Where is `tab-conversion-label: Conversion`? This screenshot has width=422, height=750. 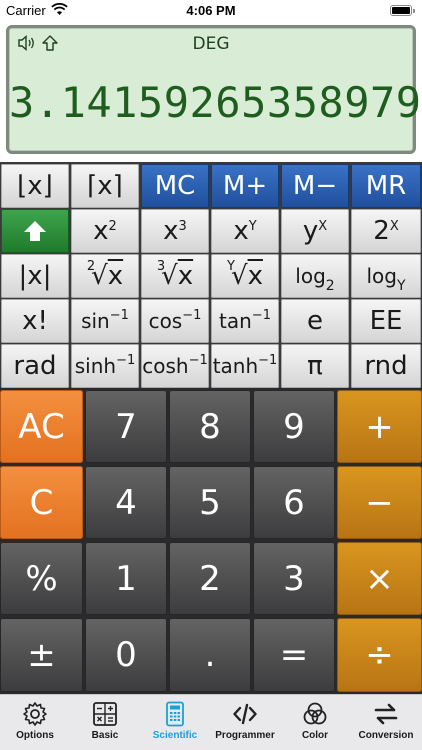
tab-conversion-label: Conversion is located at coordinates (386, 735).